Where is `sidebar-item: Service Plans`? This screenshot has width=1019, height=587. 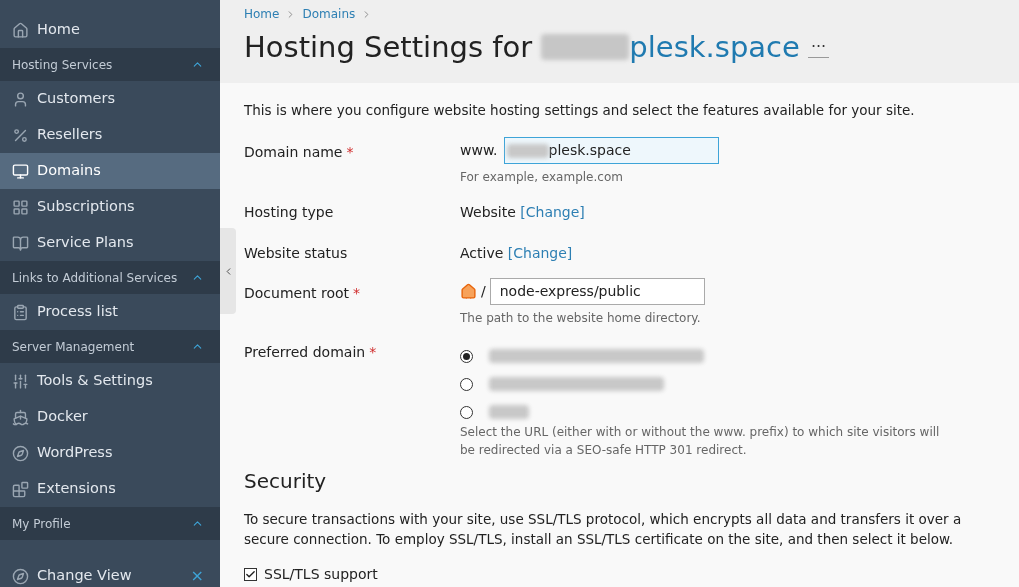 sidebar-item: Service Plans is located at coordinates (110, 243).